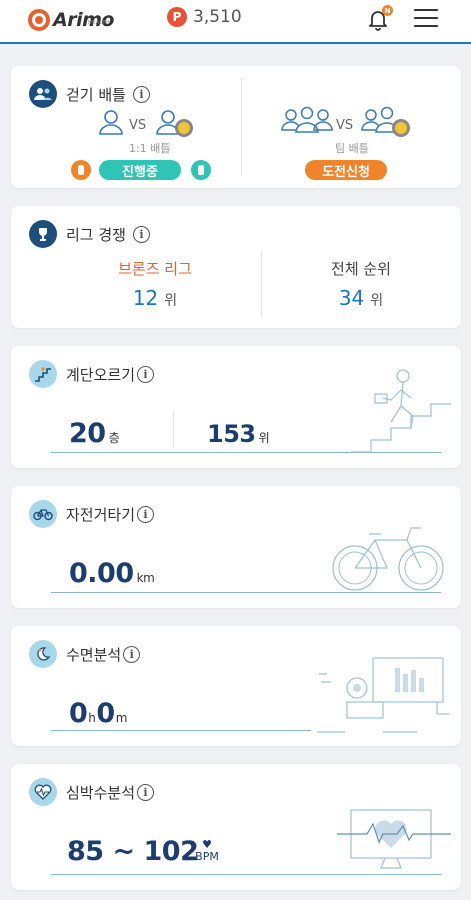 The image size is (471, 900). I want to click on logo-subtitle: HEALTH, so click(99, 23).